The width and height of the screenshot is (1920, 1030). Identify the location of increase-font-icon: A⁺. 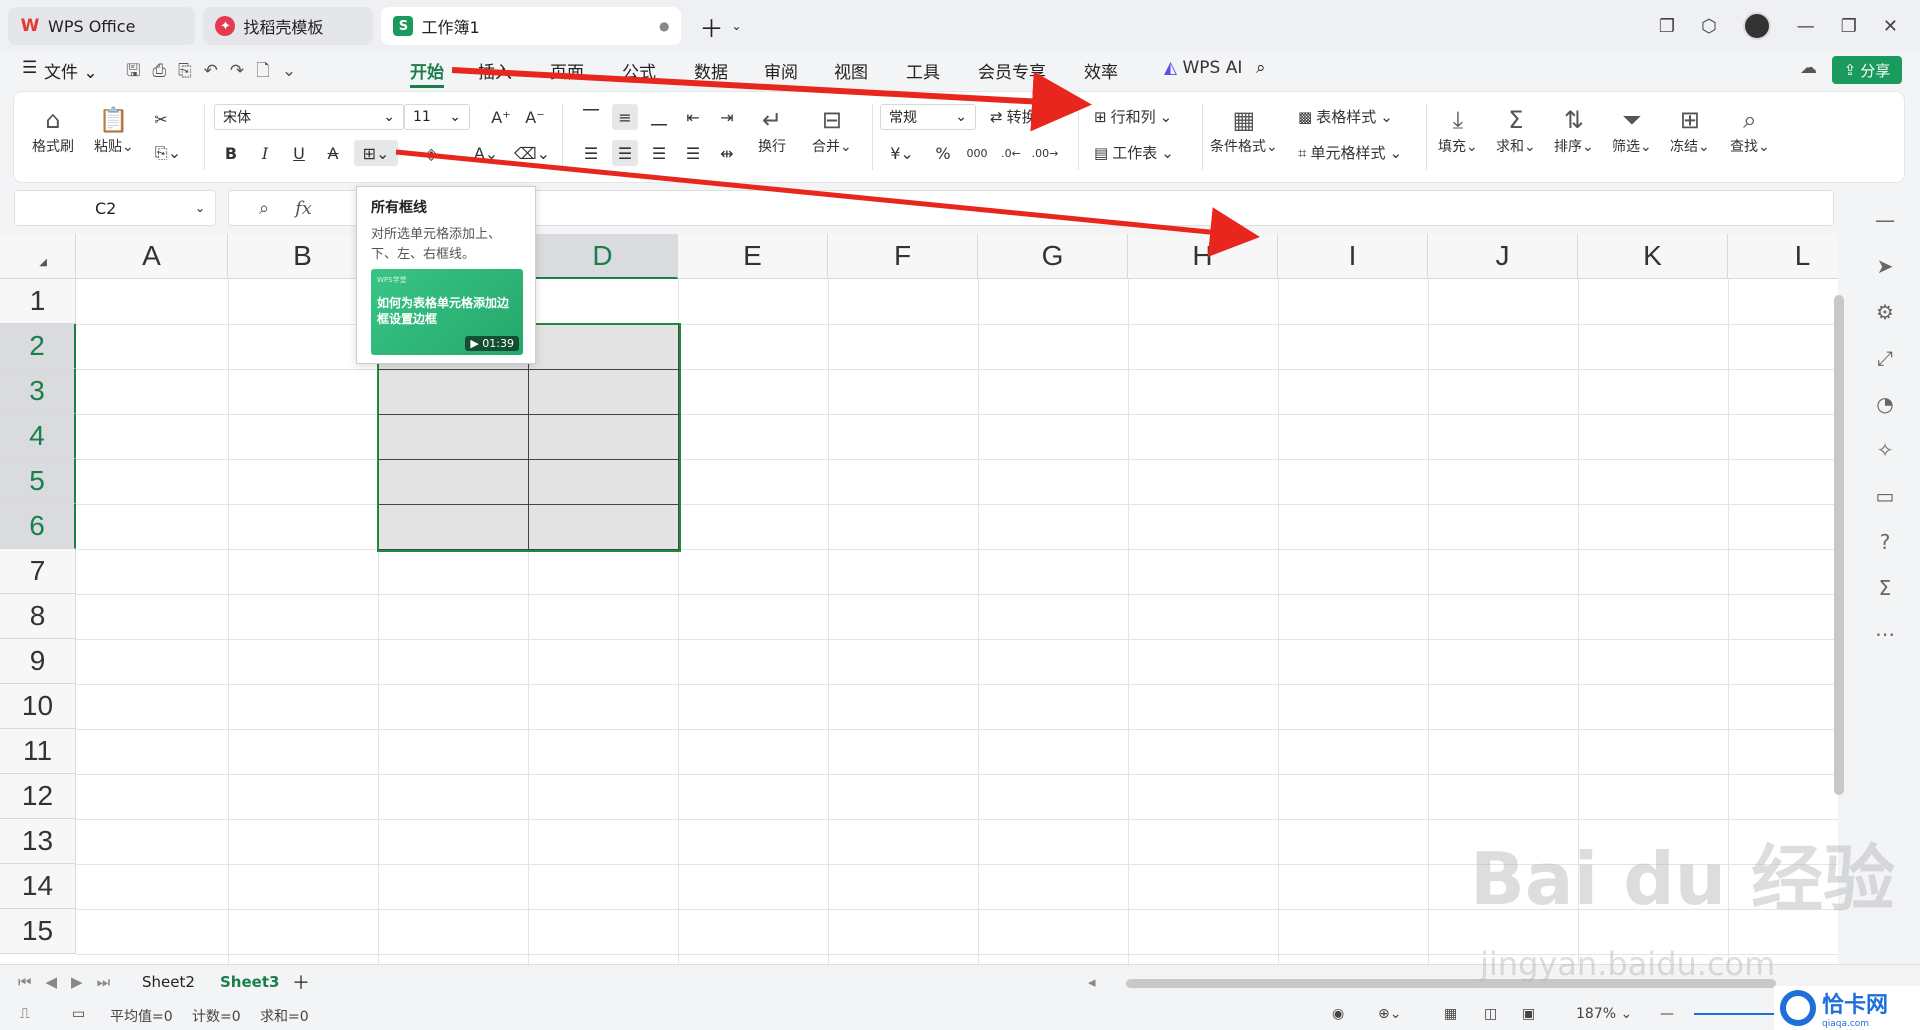
(501, 117).